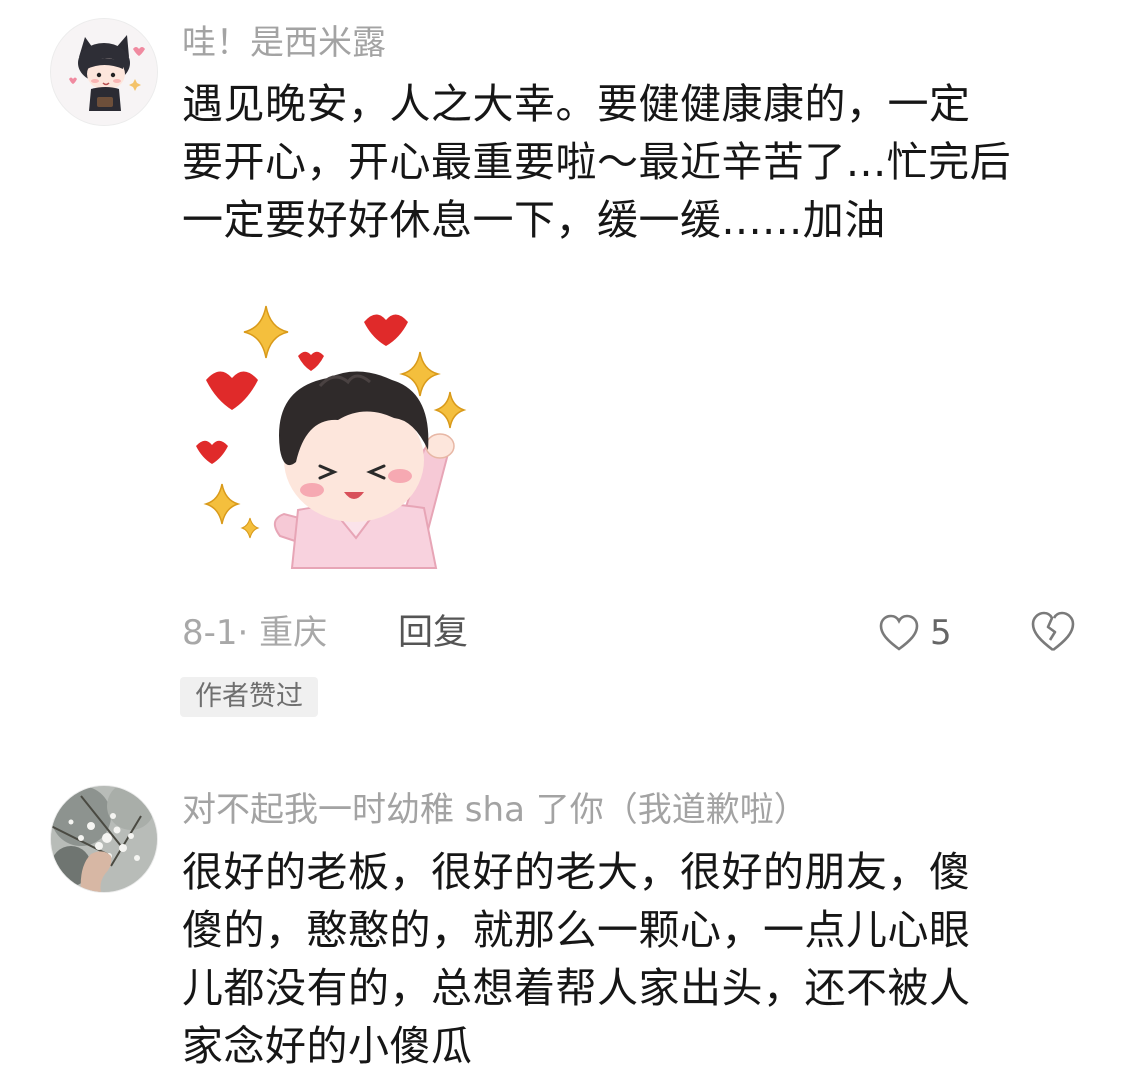  I want to click on like-count: 5, so click(941, 633).